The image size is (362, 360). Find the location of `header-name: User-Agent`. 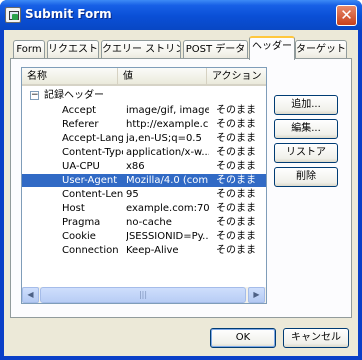

header-name: User-Agent is located at coordinates (90, 180).